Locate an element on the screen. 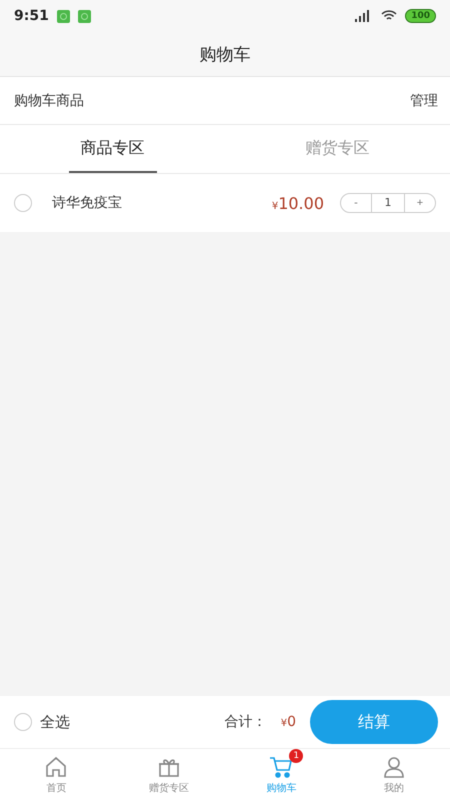  section-title: 购物车商品 is located at coordinates (49, 101).